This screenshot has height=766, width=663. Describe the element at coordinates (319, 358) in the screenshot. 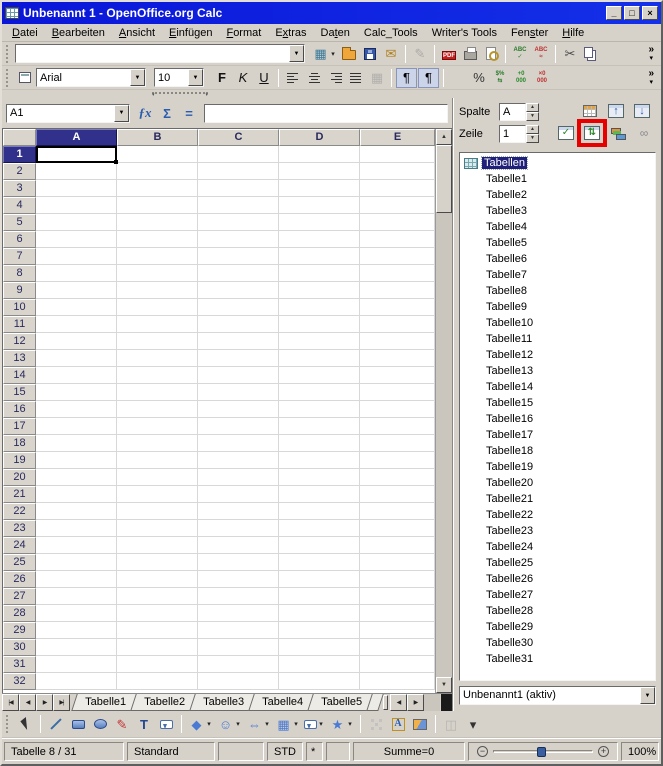

I see `cell-d13` at that location.